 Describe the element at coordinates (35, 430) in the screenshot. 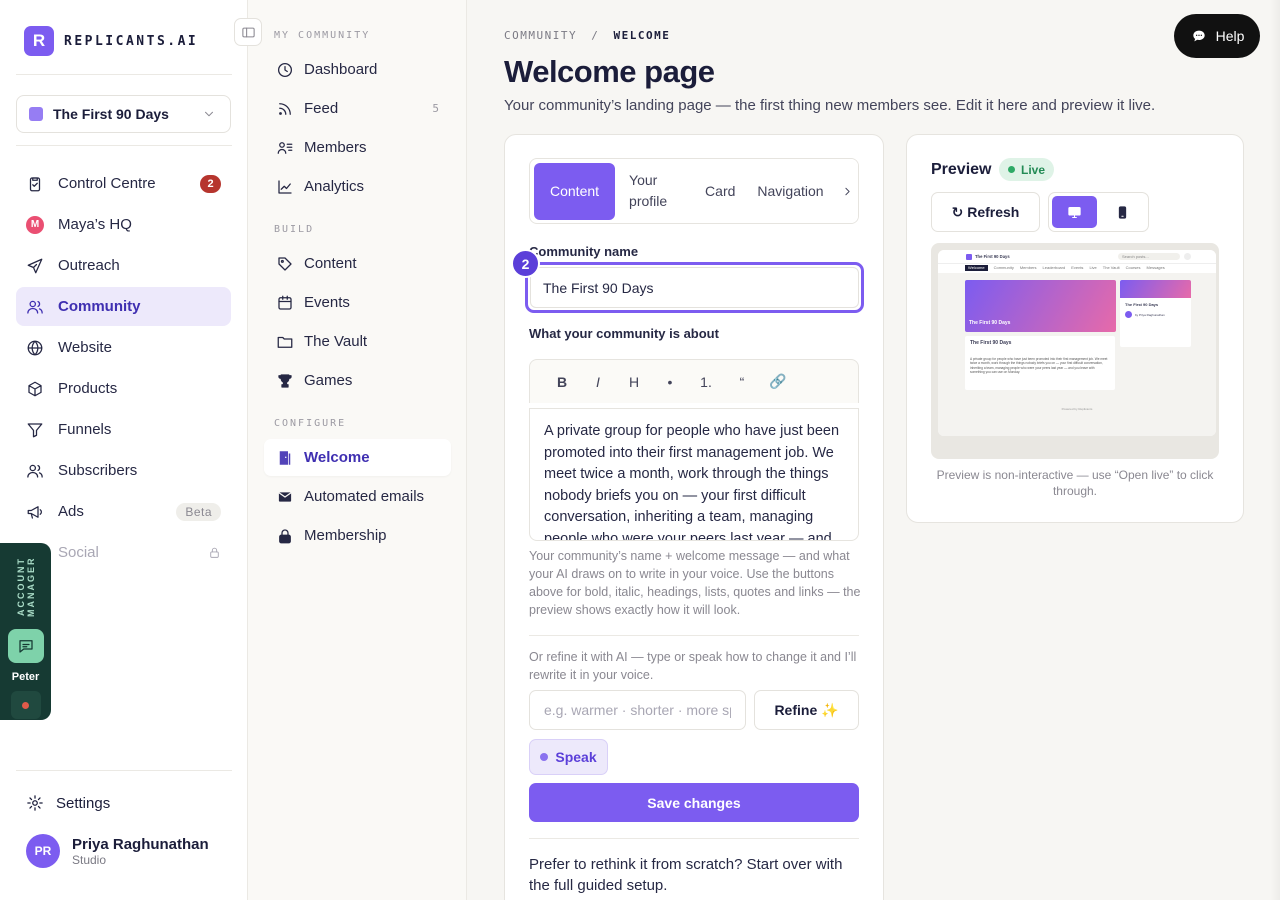

I see `funnel-icon` at that location.